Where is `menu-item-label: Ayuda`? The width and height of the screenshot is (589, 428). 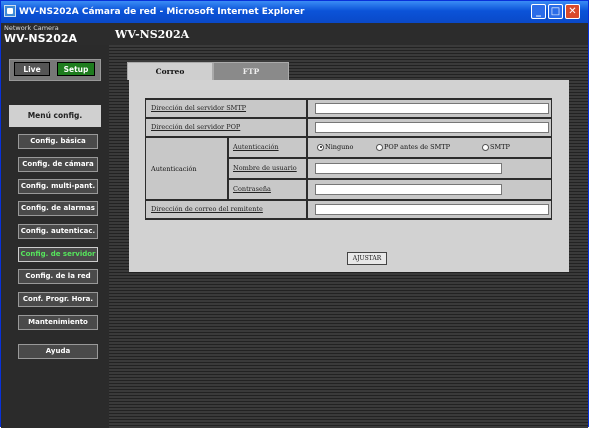 menu-item-label: Ayuda is located at coordinates (58, 351).